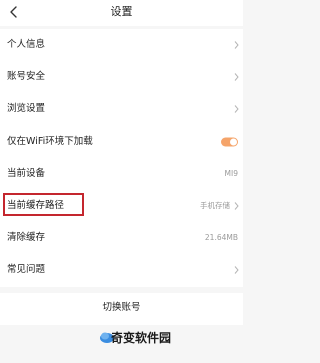  What do you see at coordinates (233, 142) in the screenshot?
I see `toggle-knob` at bounding box center [233, 142].